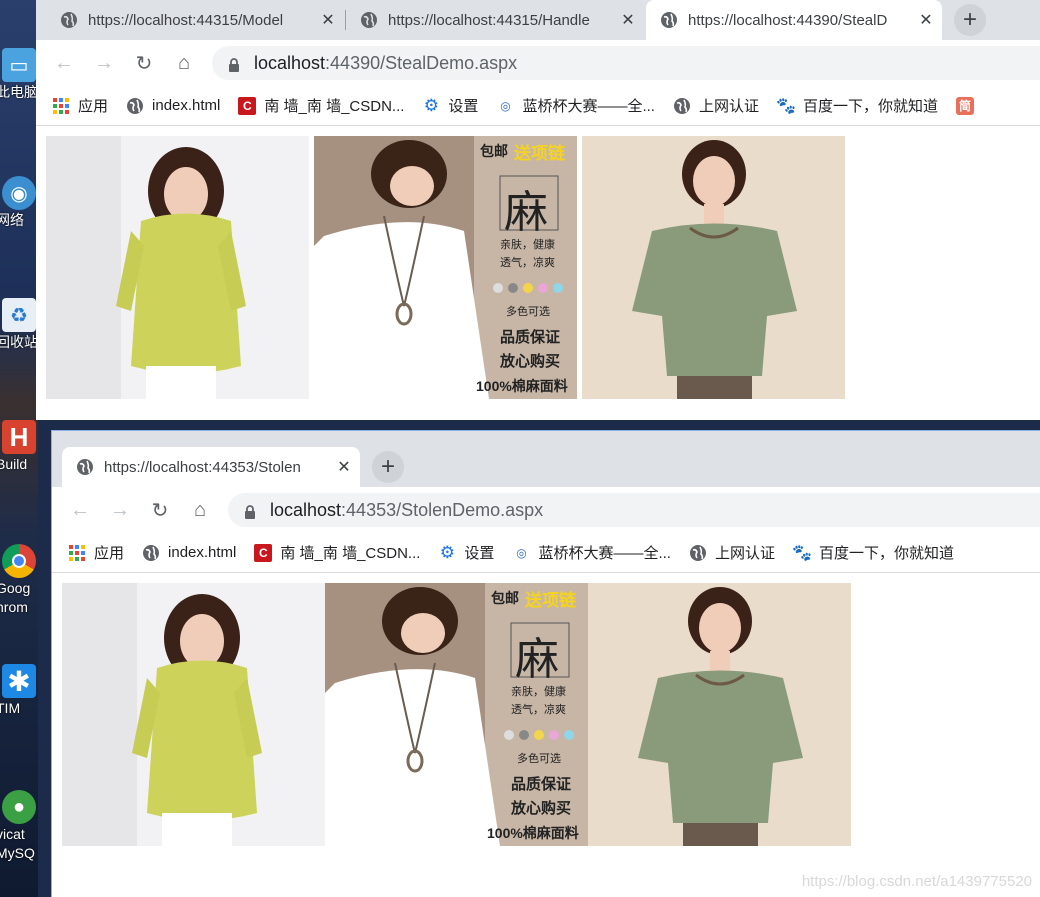 The height and width of the screenshot is (897, 1040). Describe the element at coordinates (447, 552) in the screenshot. I see `gear-icon: ⚙` at that location.